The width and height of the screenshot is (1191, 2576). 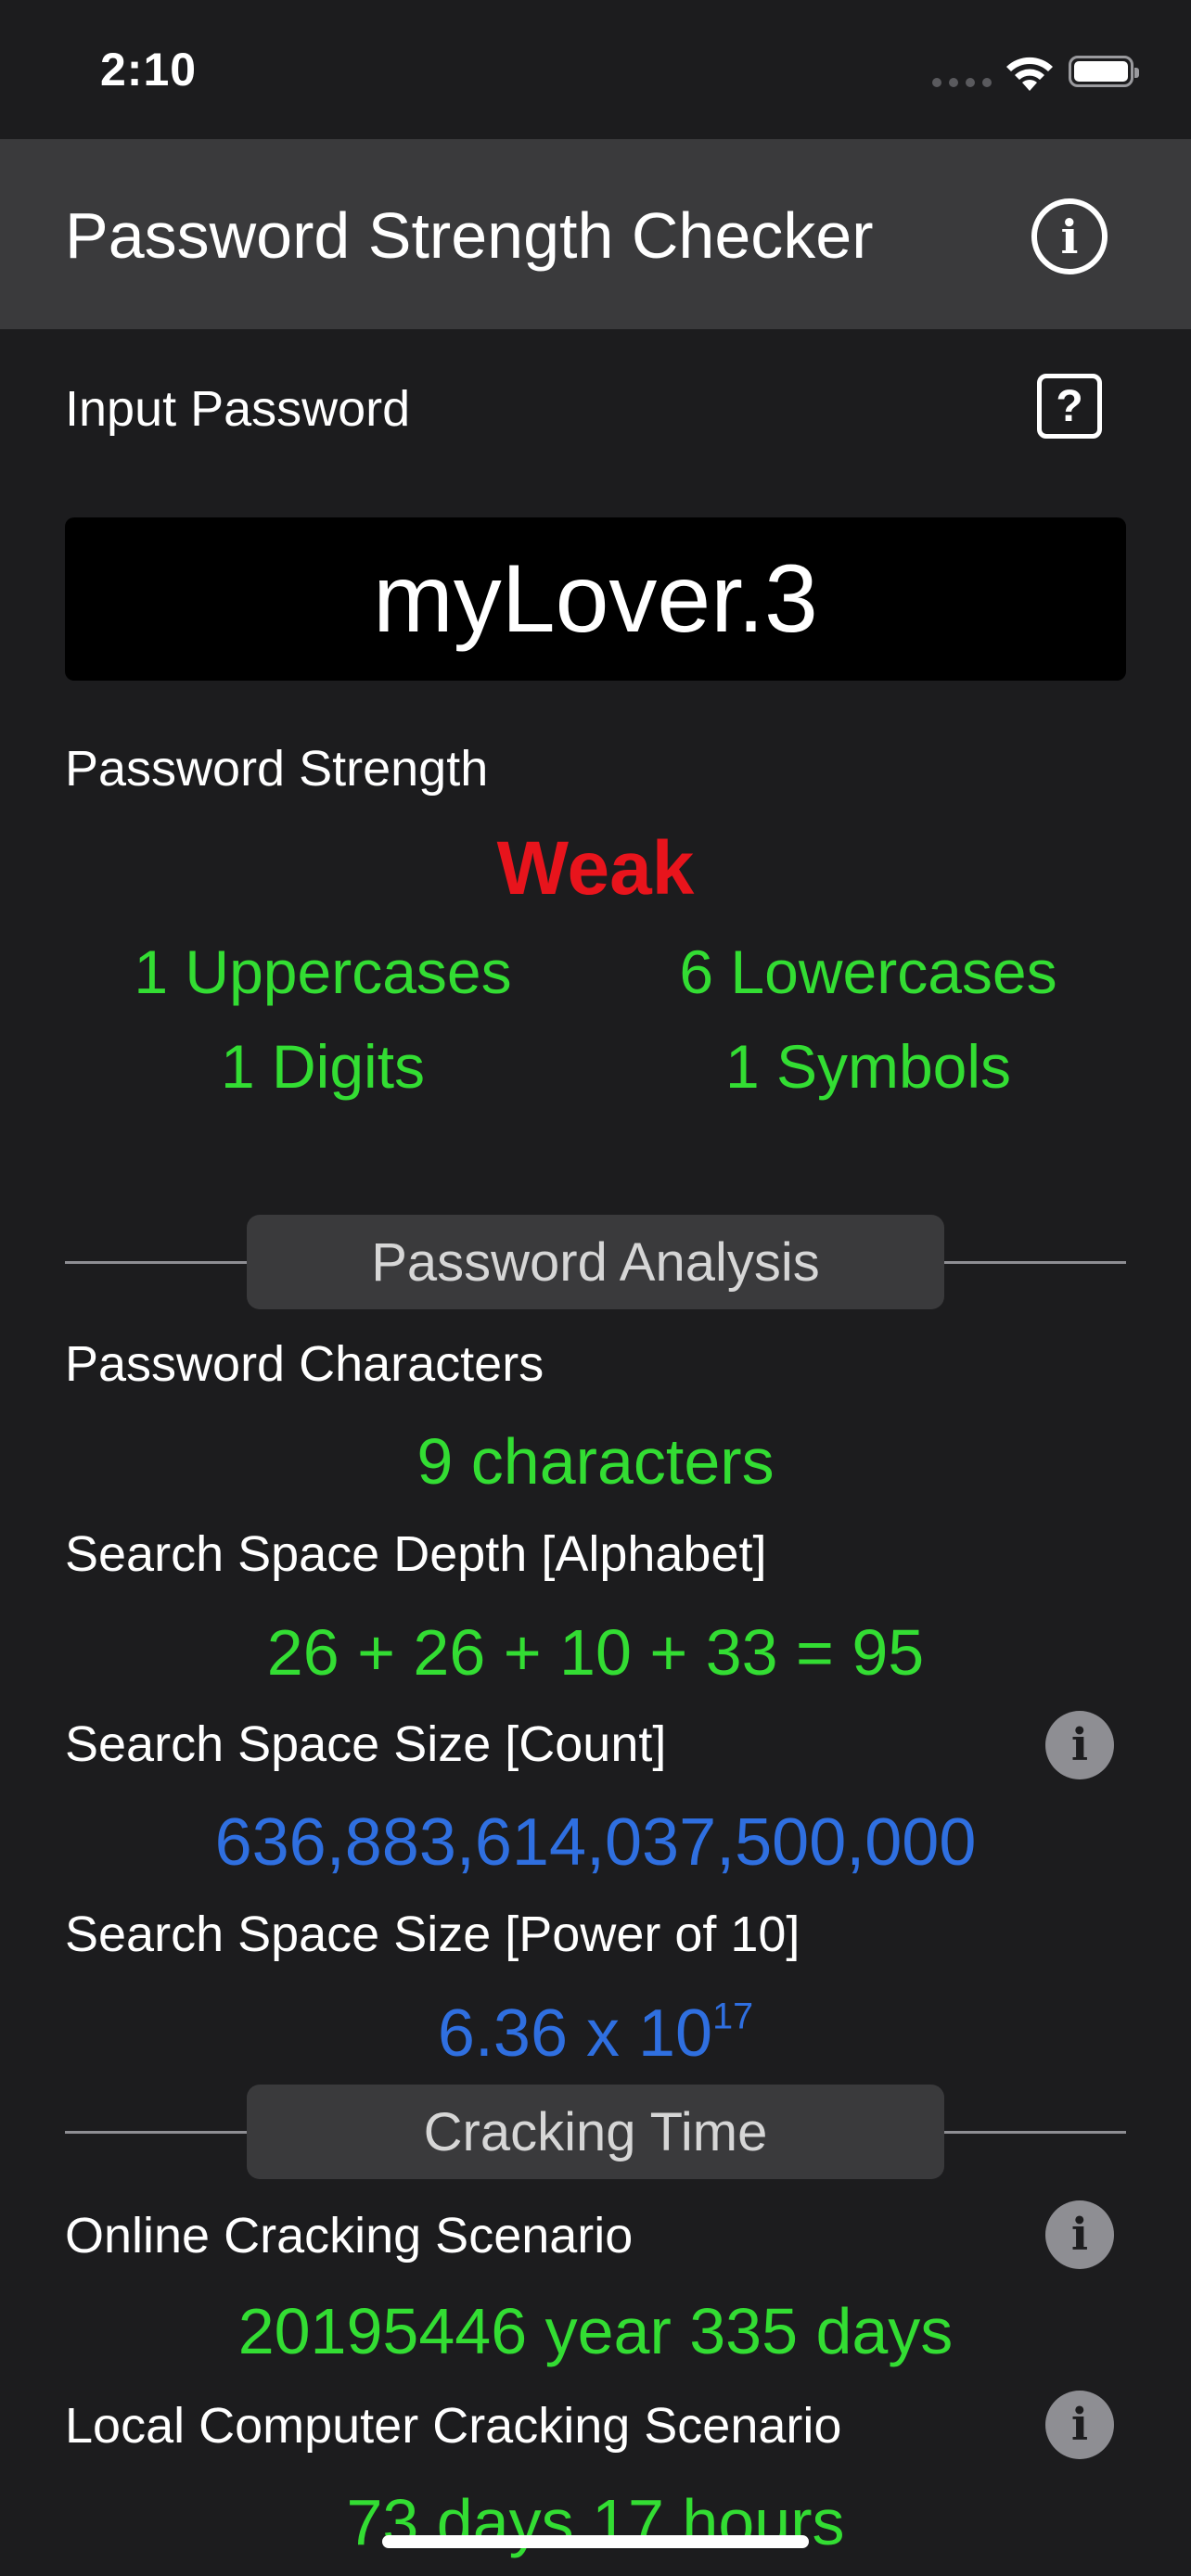 I want to click on search-size-count-label: Search Space Size [Count], so click(x=366, y=1744).